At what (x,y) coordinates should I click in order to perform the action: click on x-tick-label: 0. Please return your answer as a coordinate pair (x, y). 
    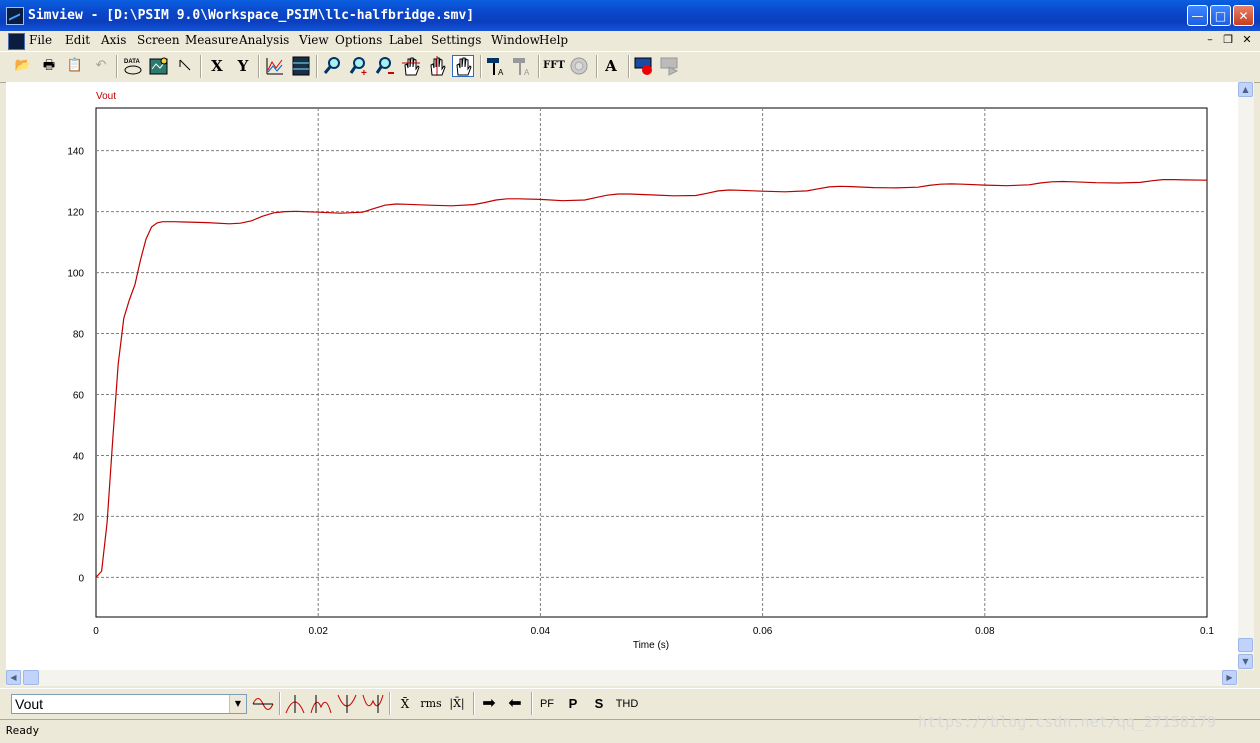
    Looking at the image, I should click on (96, 631).